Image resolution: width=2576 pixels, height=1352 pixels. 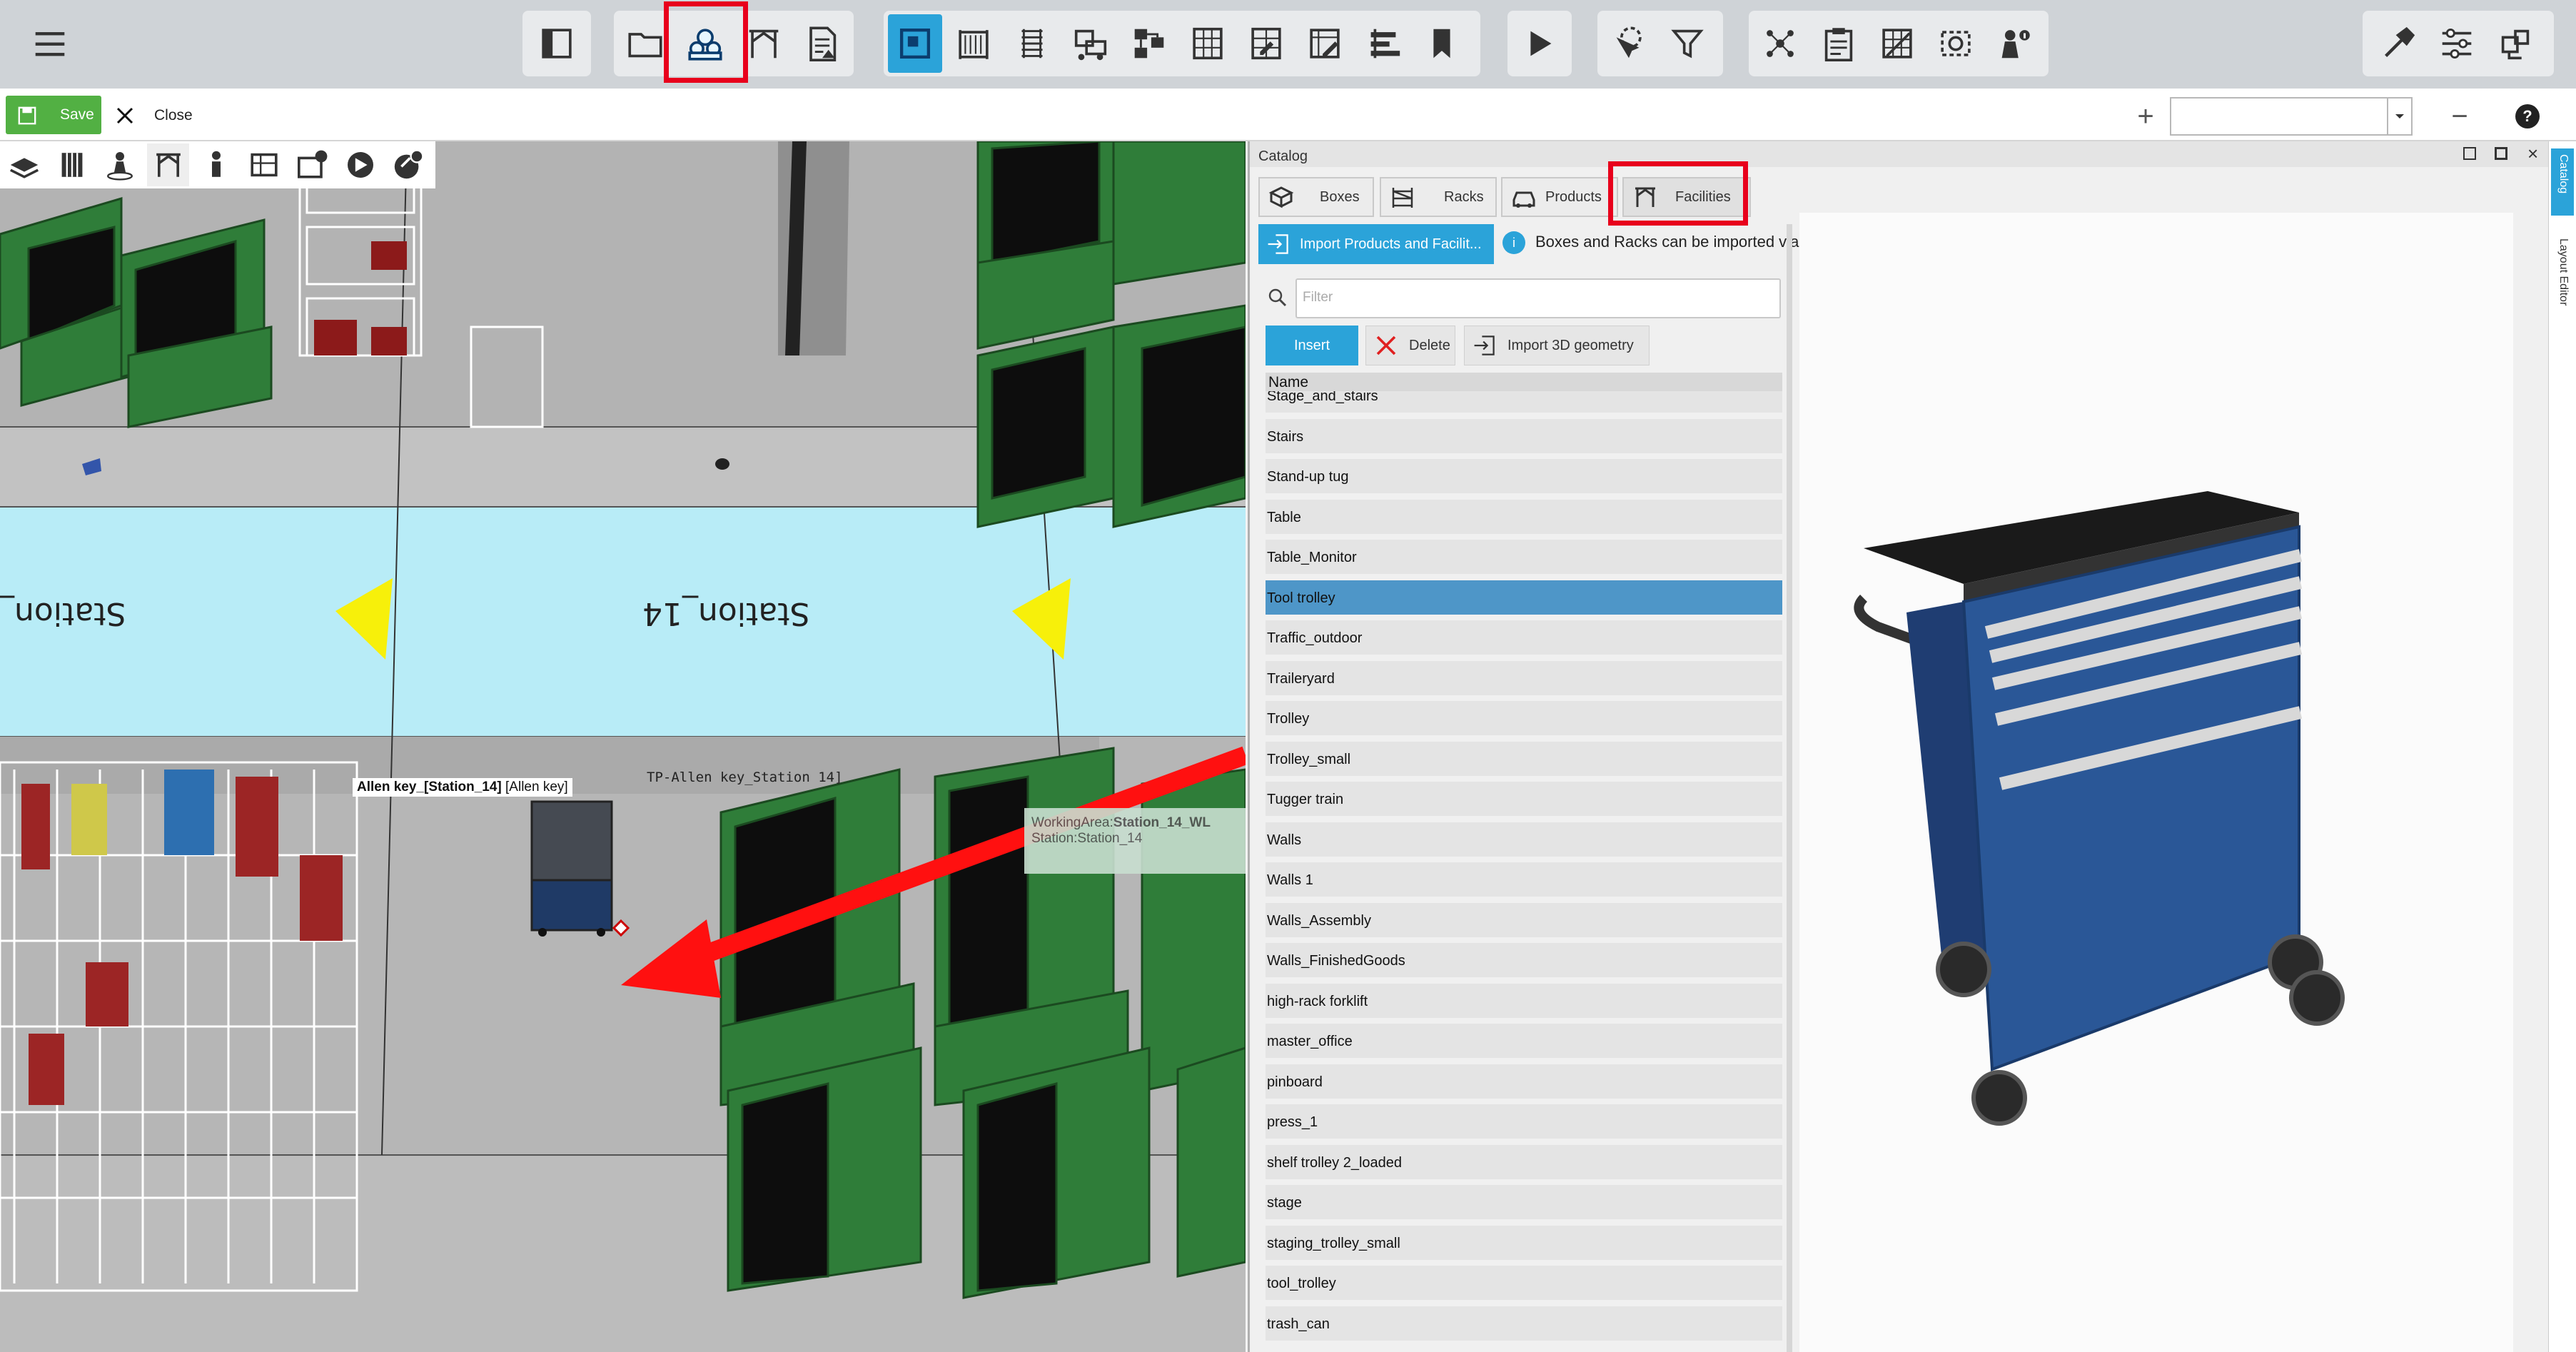 What do you see at coordinates (409, 164) in the screenshot?
I see `orbit-info-icon` at bounding box center [409, 164].